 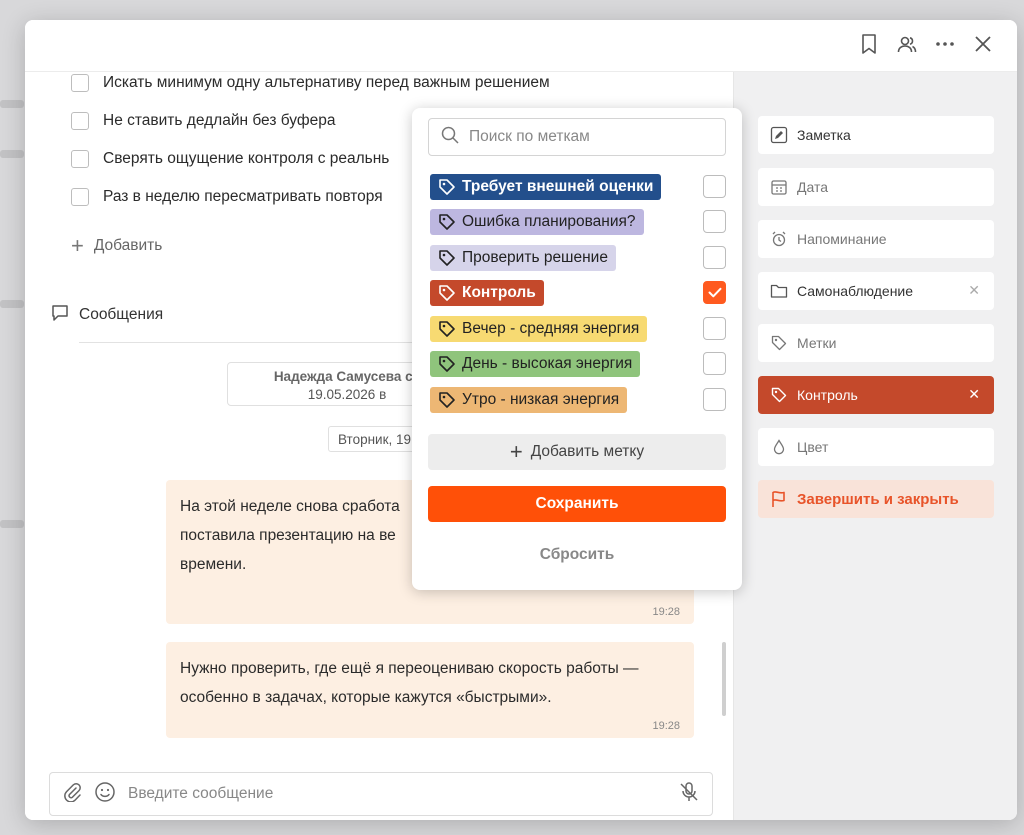 I want to click on paperclip-icon, so click(x=72, y=794).